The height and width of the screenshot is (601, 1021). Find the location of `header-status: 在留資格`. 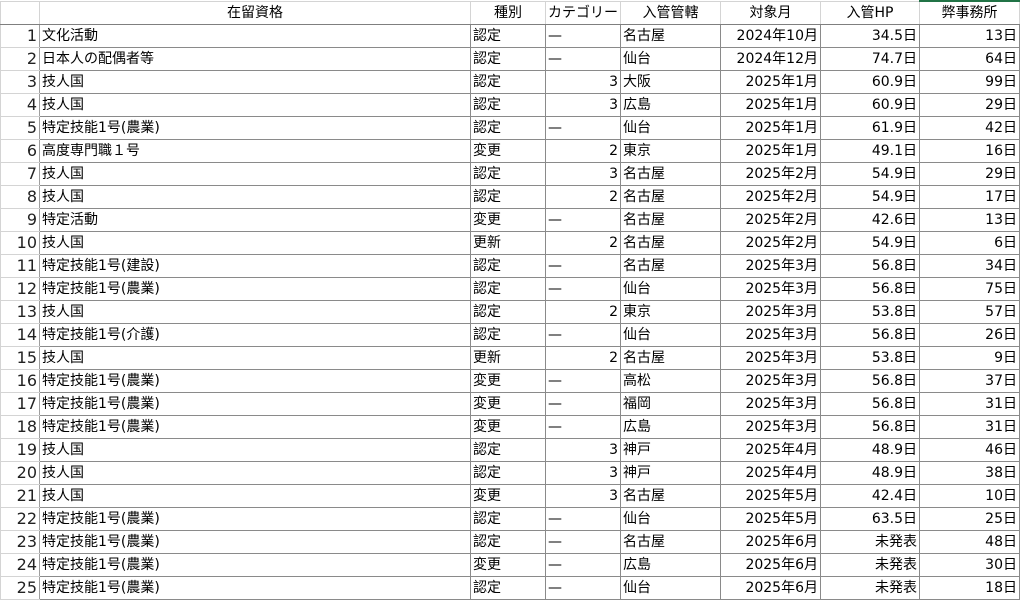

header-status: 在留資格 is located at coordinates (255, 12).